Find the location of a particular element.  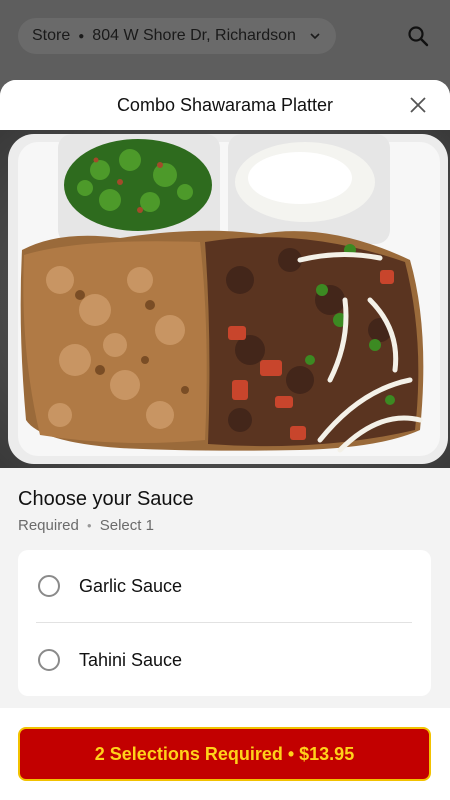

store-address: 804 W Shore Dr, Richardson is located at coordinates (194, 35).